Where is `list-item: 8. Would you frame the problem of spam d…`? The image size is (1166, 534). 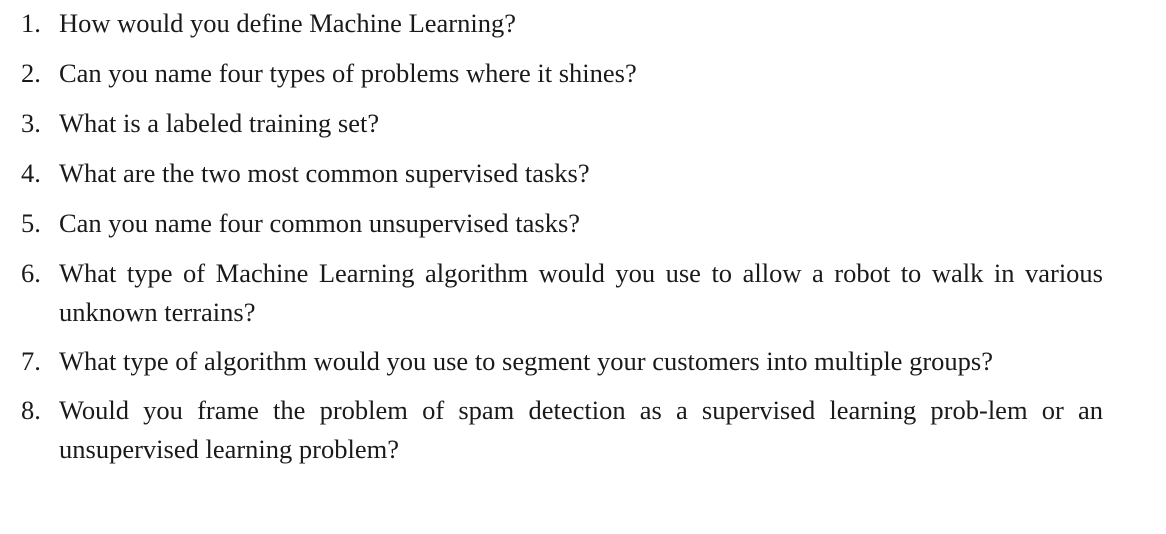 list-item: 8. Would you frame the problem of spam d… is located at coordinates (562, 430).